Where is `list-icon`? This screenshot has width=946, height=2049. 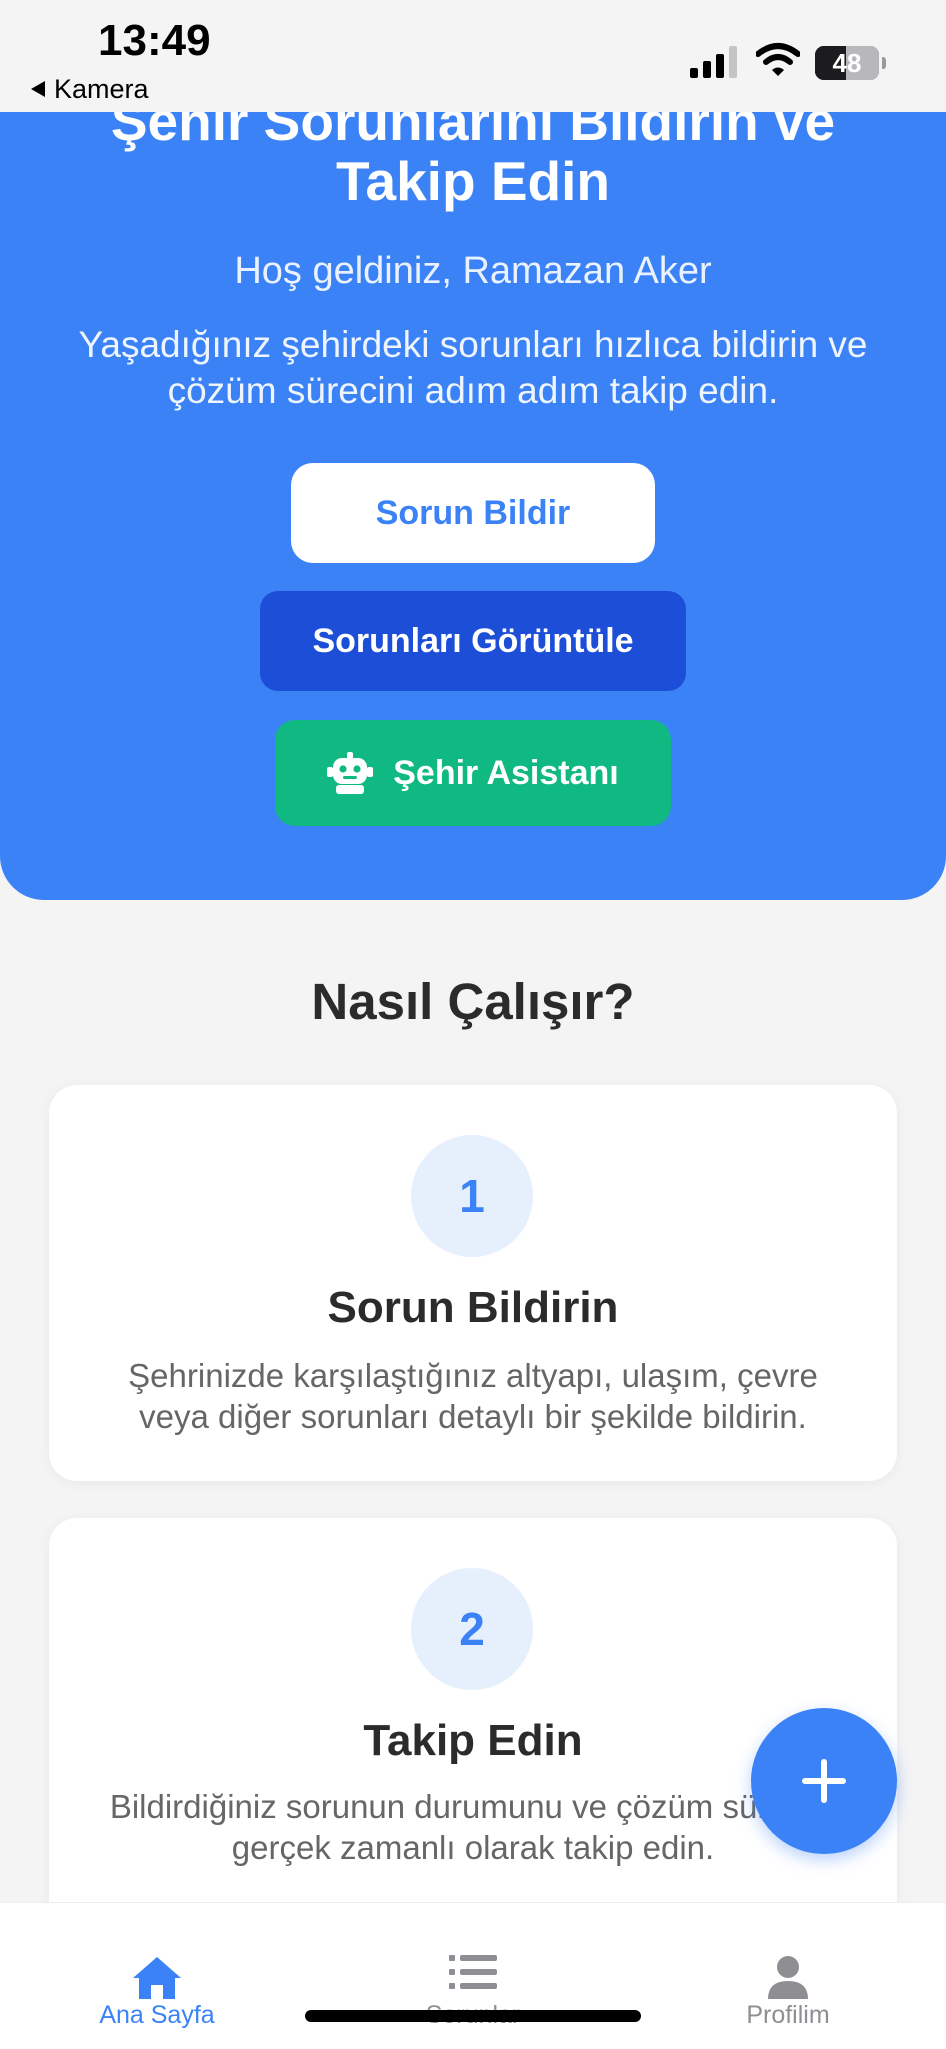 list-icon is located at coordinates (473, 1974).